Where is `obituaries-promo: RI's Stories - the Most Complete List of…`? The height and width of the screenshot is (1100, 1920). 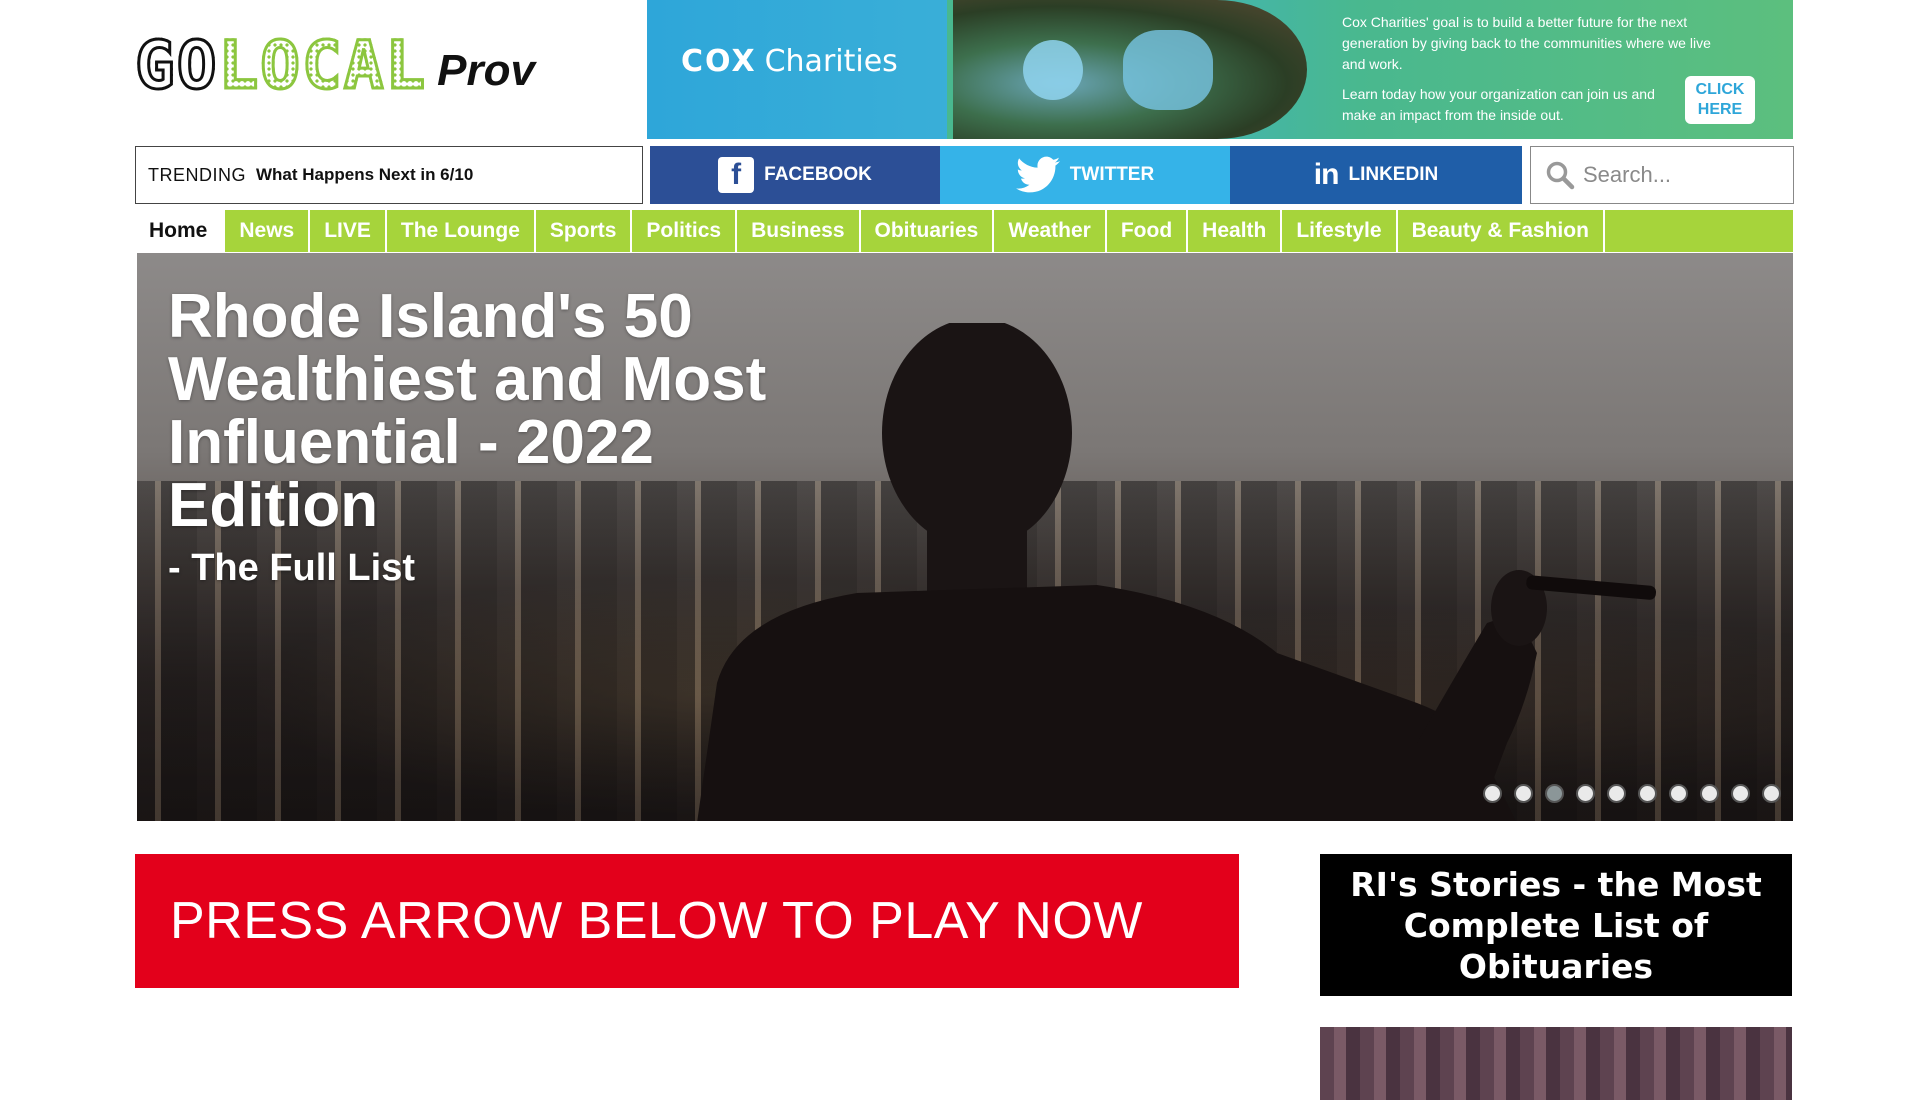
obituaries-promo: RI's Stories - the Most Complete List of… is located at coordinates (1556, 925).